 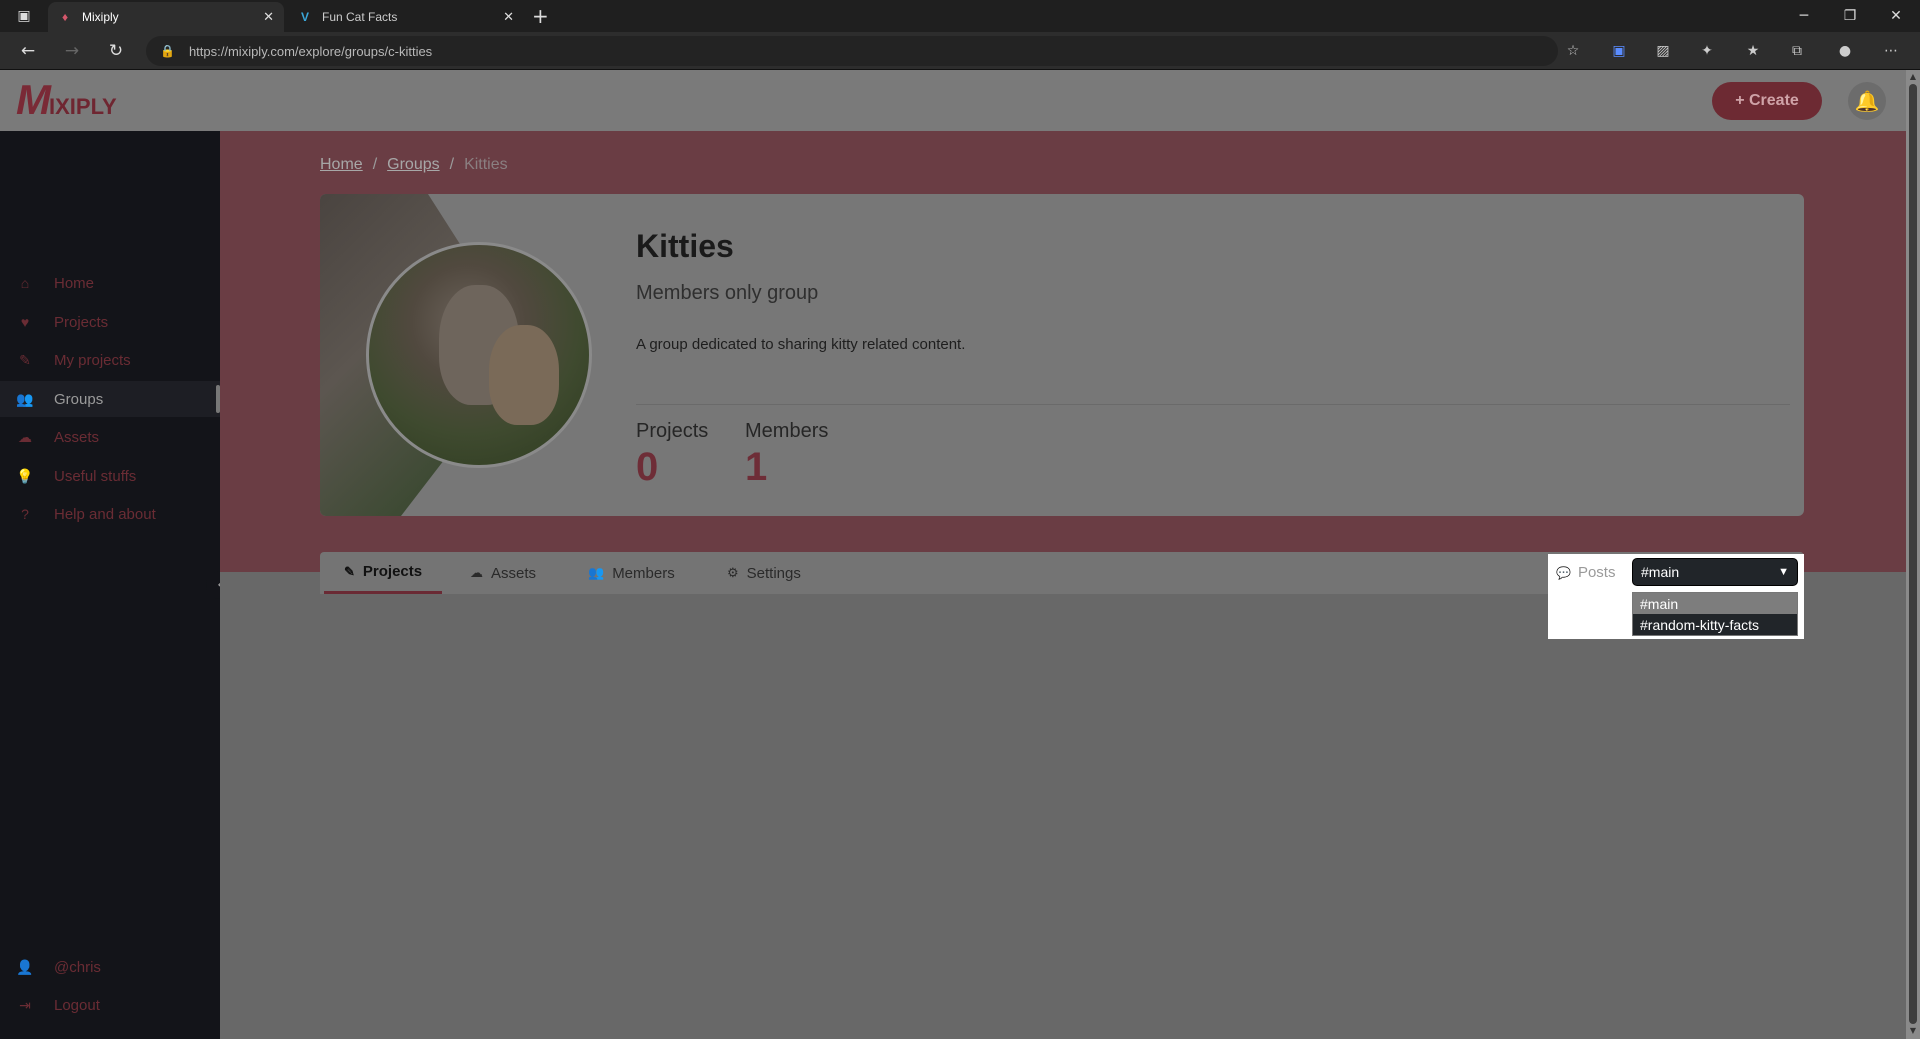 What do you see at coordinates (1715, 624) in the screenshot?
I see `posts-option-random-kitty-facts: #random-kitty-facts` at bounding box center [1715, 624].